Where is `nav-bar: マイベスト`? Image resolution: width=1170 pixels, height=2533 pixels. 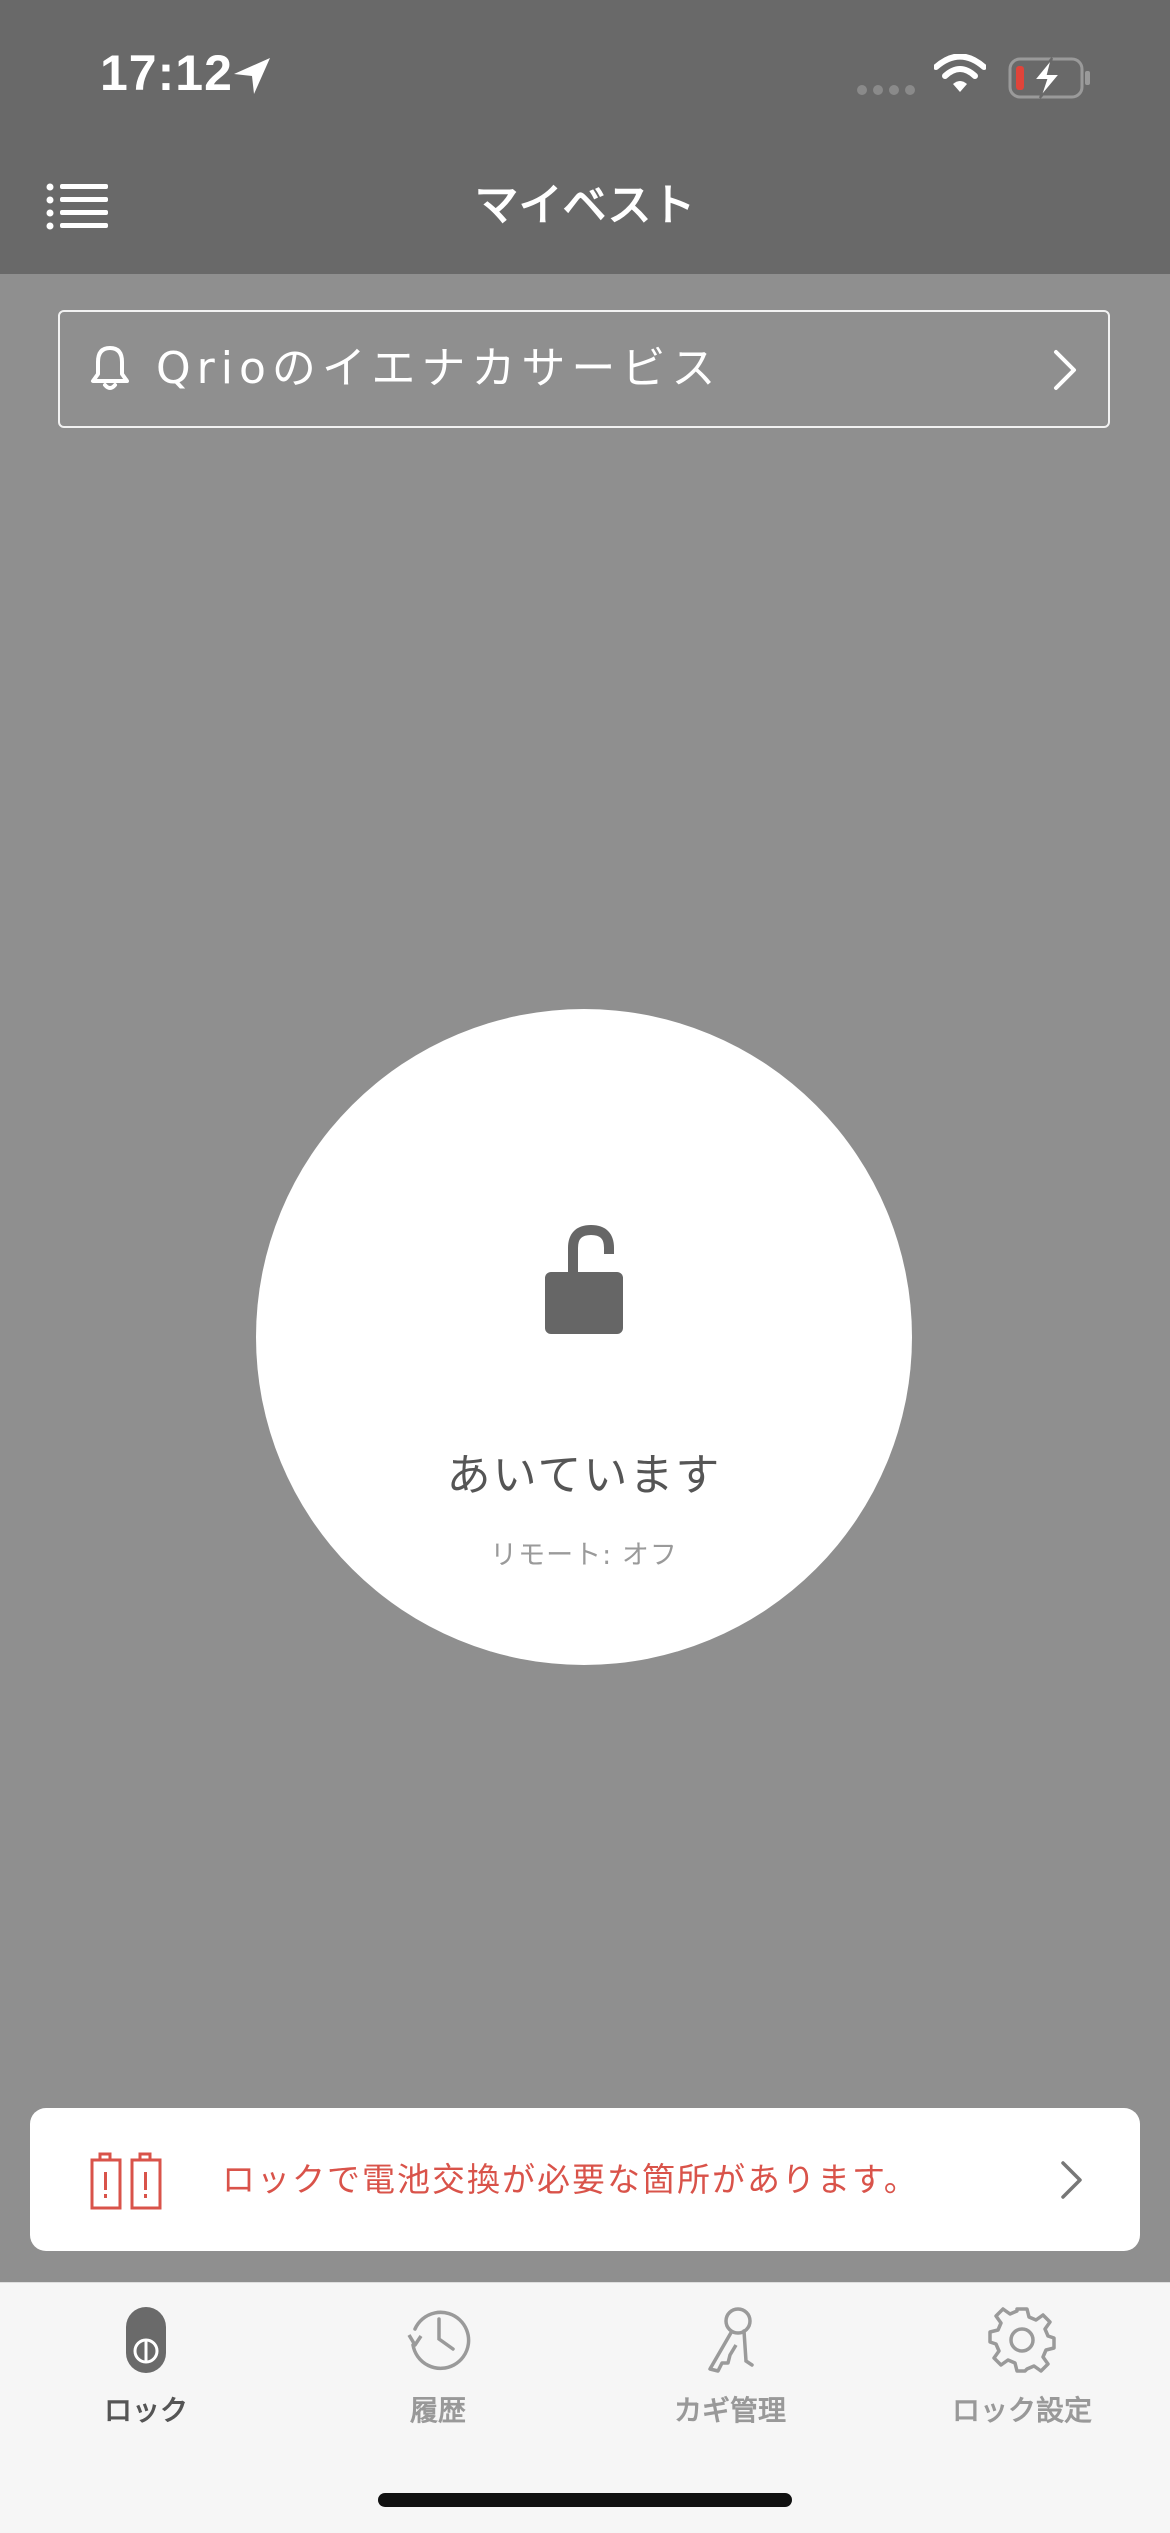
nav-bar: マイベスト is located at coordinates (585, 212).